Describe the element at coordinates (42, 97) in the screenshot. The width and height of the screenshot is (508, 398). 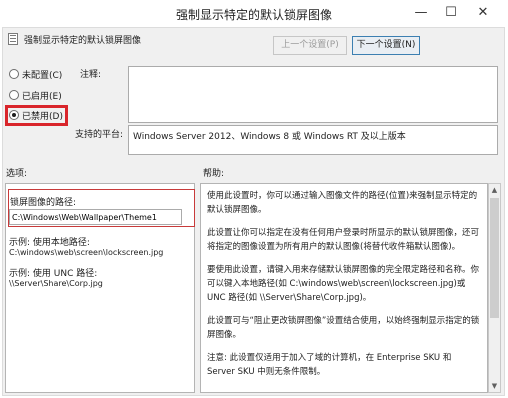
I see `radio-enabled-label: 已启用(E)` at that location.